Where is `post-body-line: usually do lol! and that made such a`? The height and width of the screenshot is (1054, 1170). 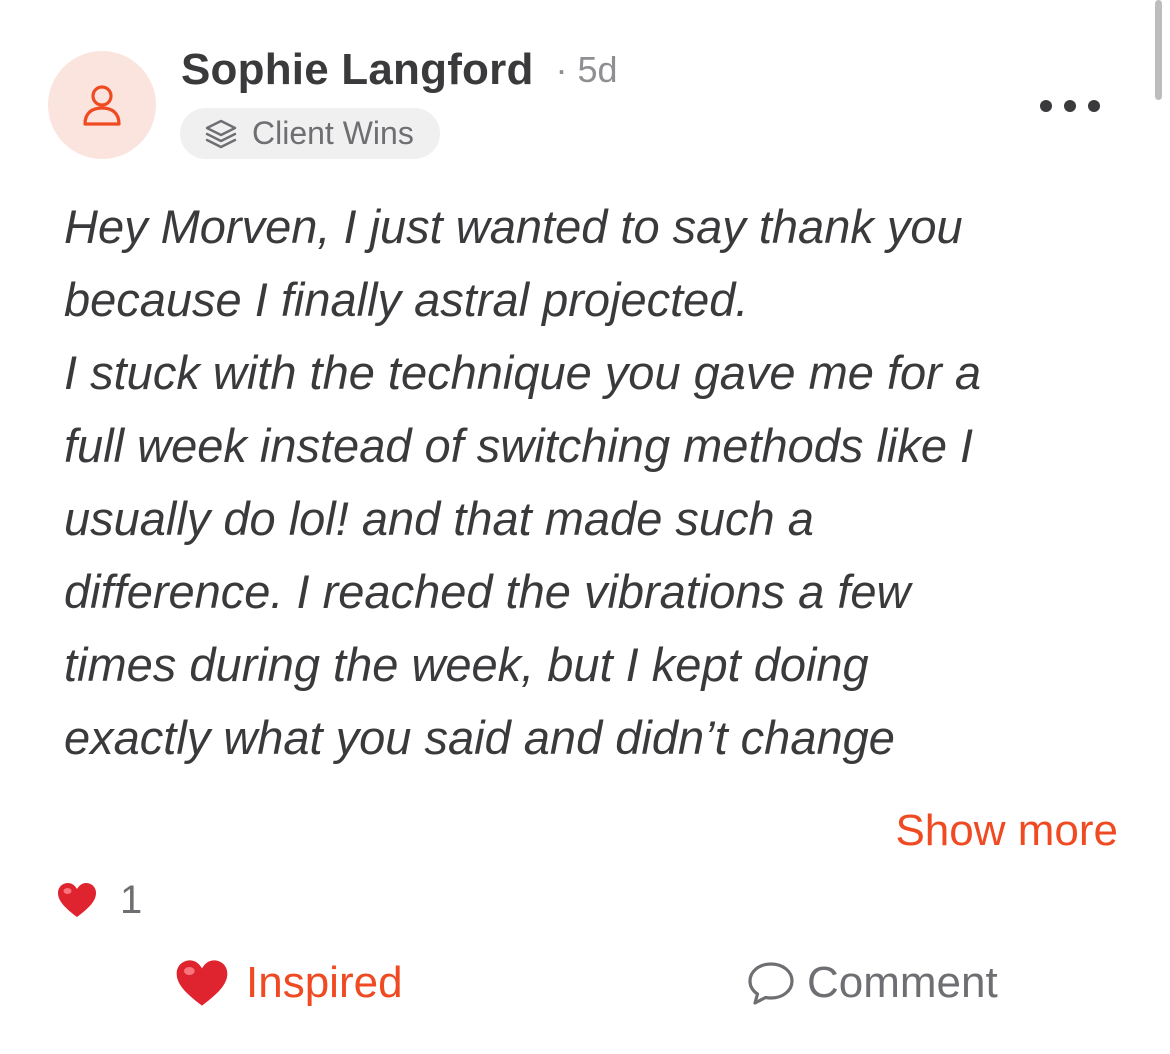 post-body-line: usually do lol! and that made such a is located at coordinates (439, 518).